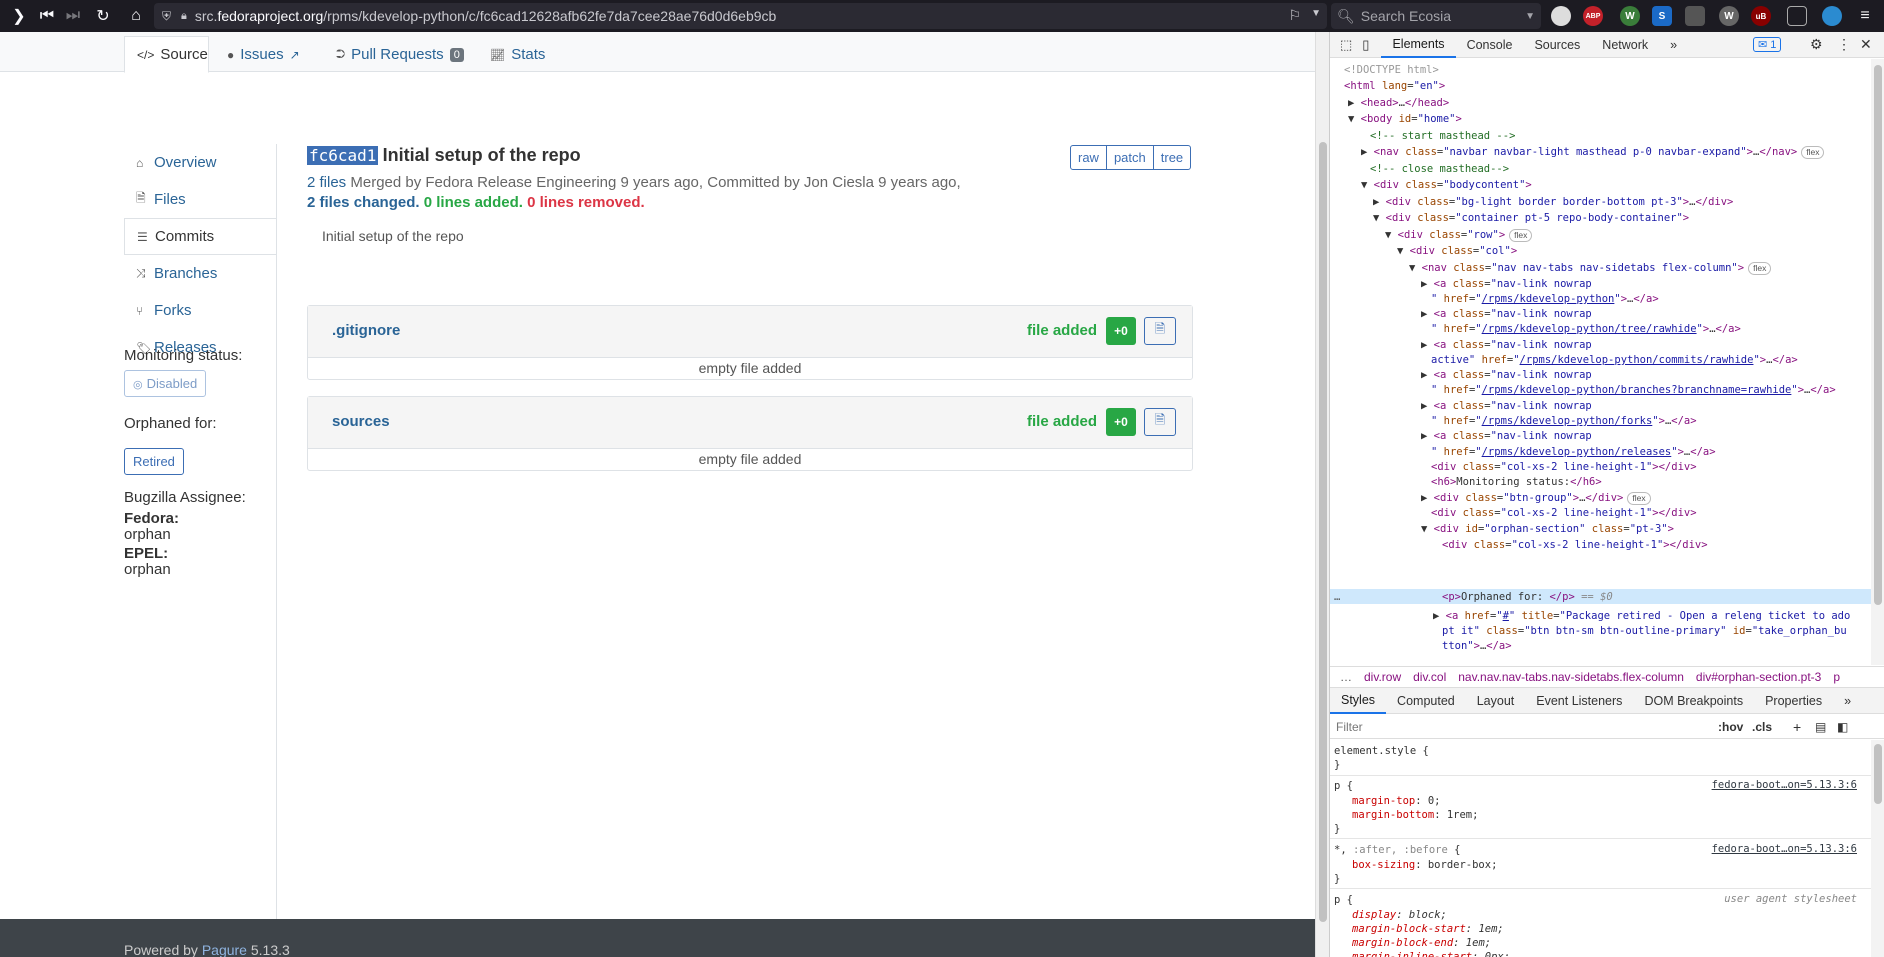  Describe the element at coordinates (1547, 529) in the screenshot. I see `dom-line: ▼ <div id="orphan-section" class="pt-3">` at that location.